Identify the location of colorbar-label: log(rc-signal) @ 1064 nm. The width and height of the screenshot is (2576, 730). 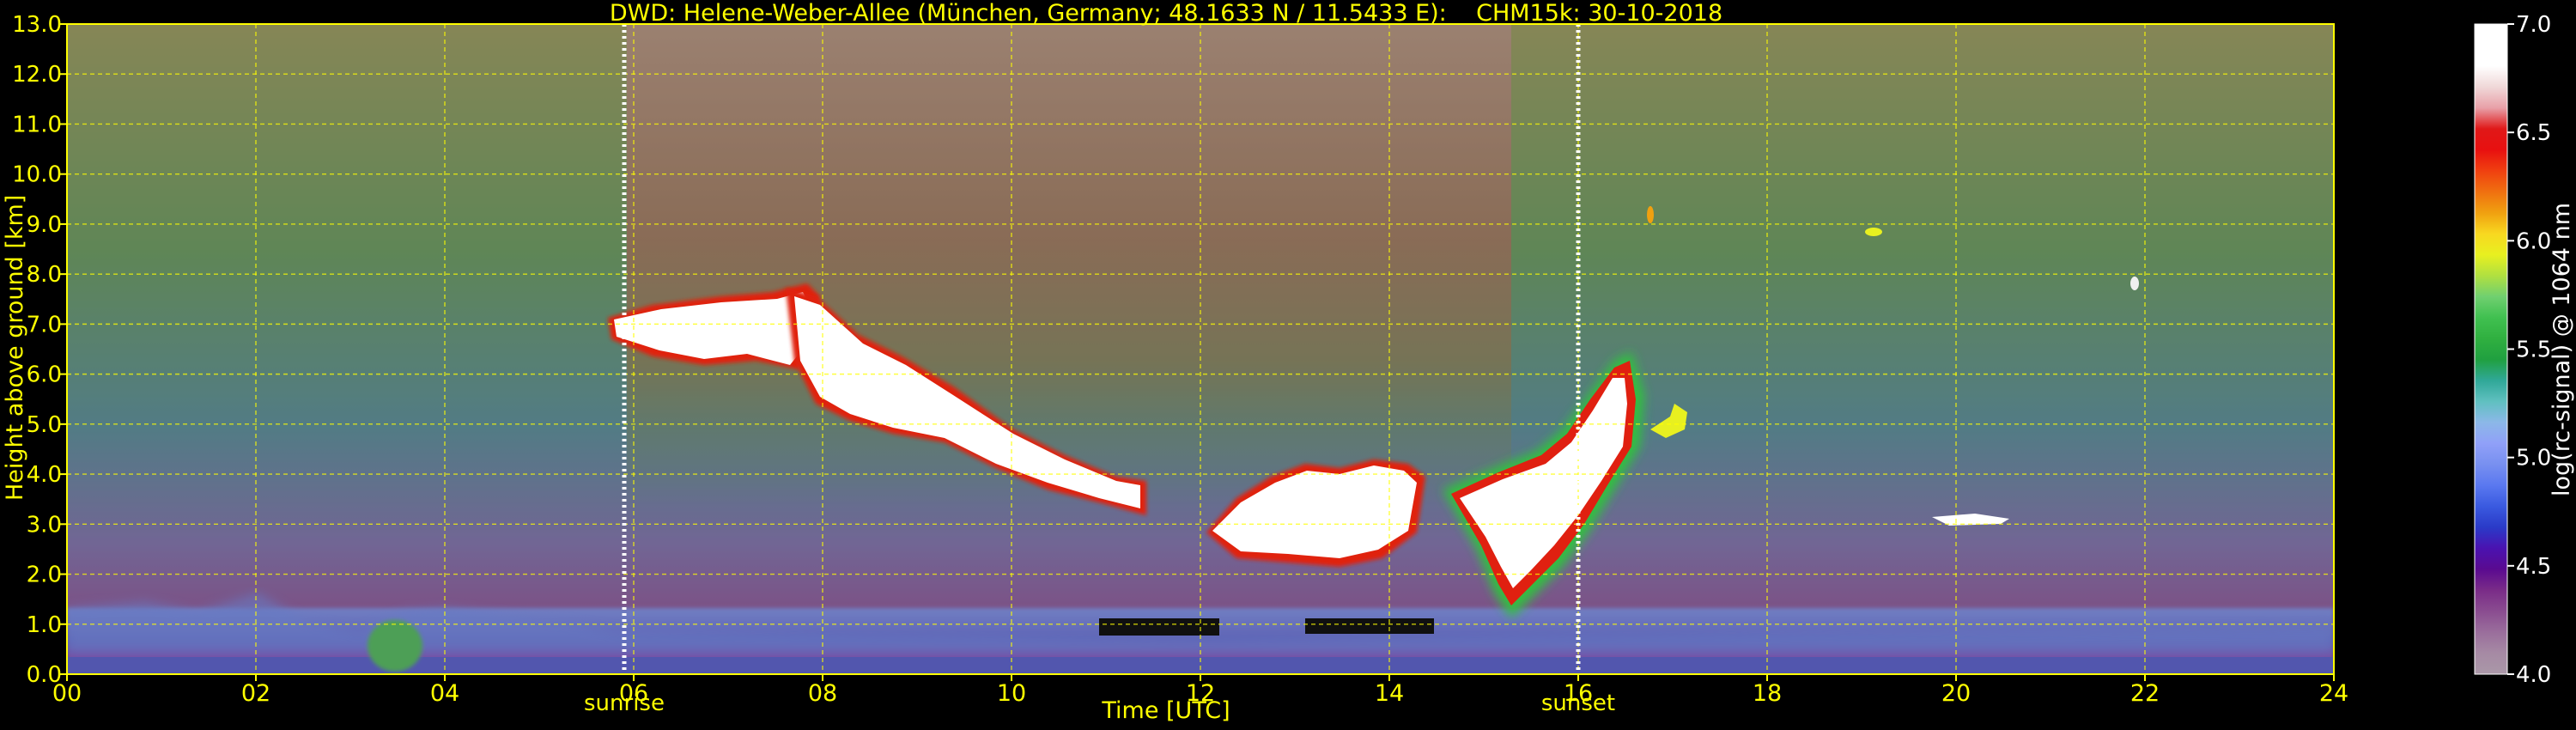
(2562, 349).